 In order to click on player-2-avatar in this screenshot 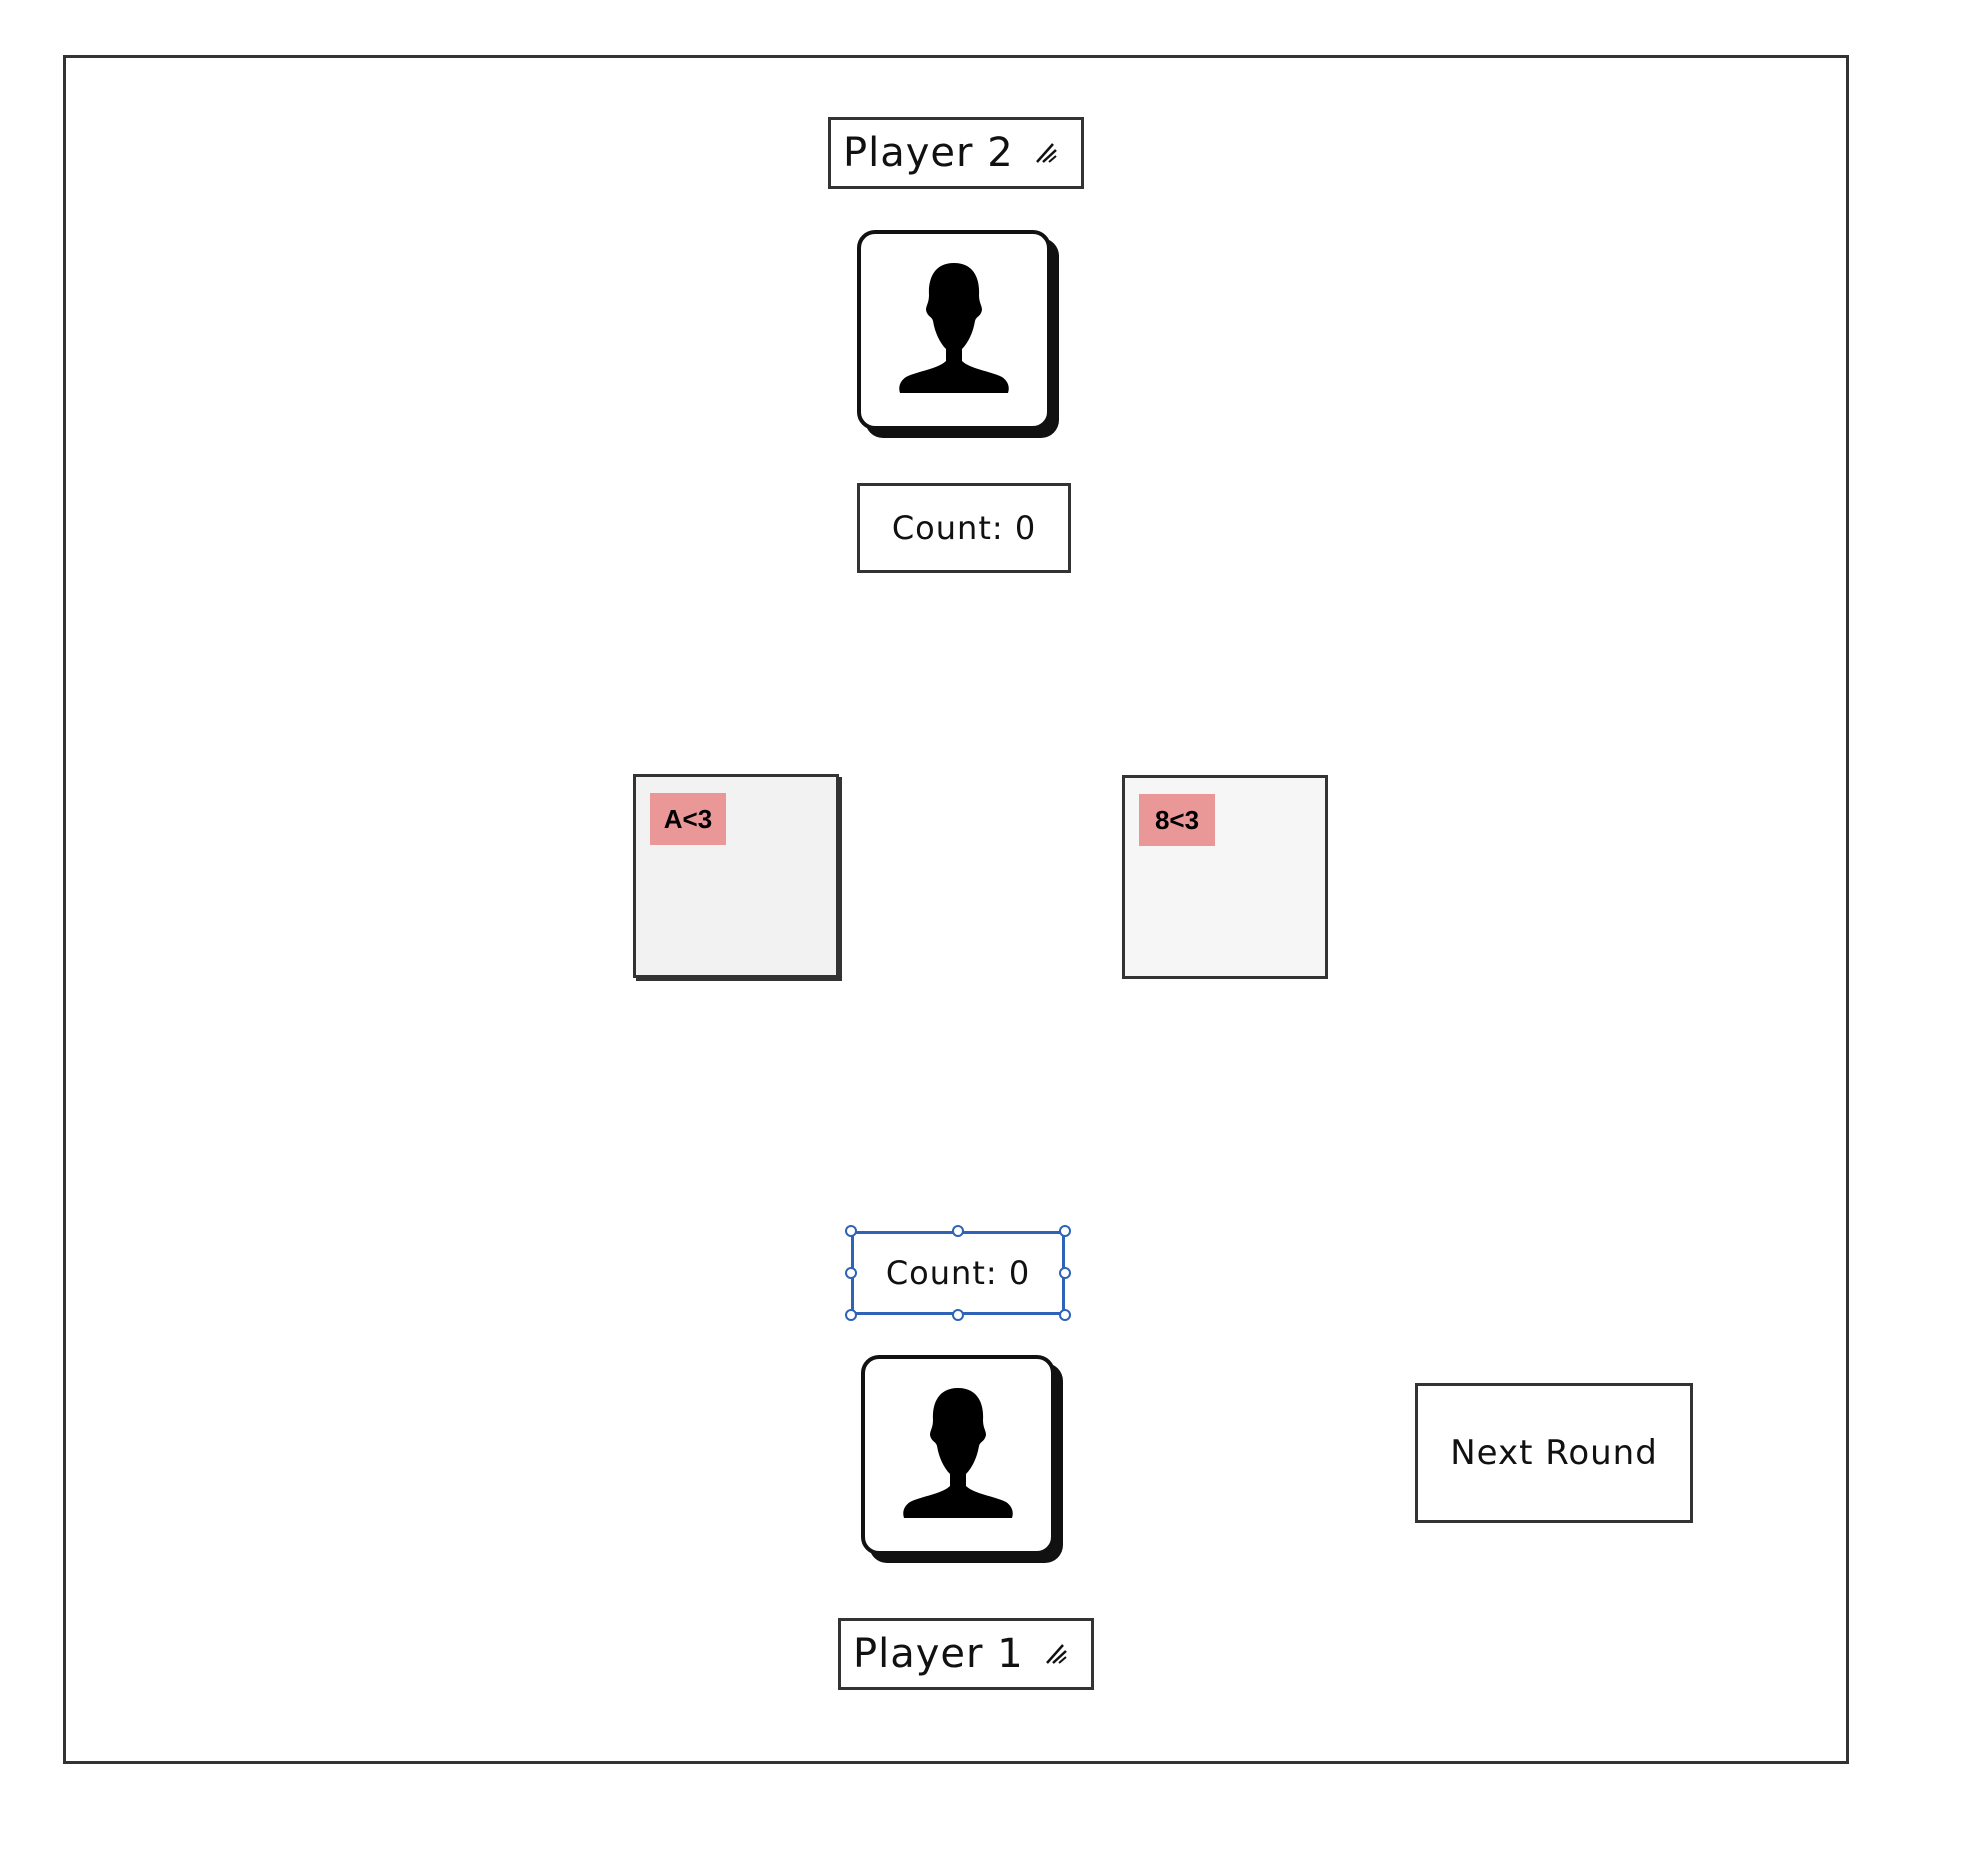, I will do `click(954, 330)`.